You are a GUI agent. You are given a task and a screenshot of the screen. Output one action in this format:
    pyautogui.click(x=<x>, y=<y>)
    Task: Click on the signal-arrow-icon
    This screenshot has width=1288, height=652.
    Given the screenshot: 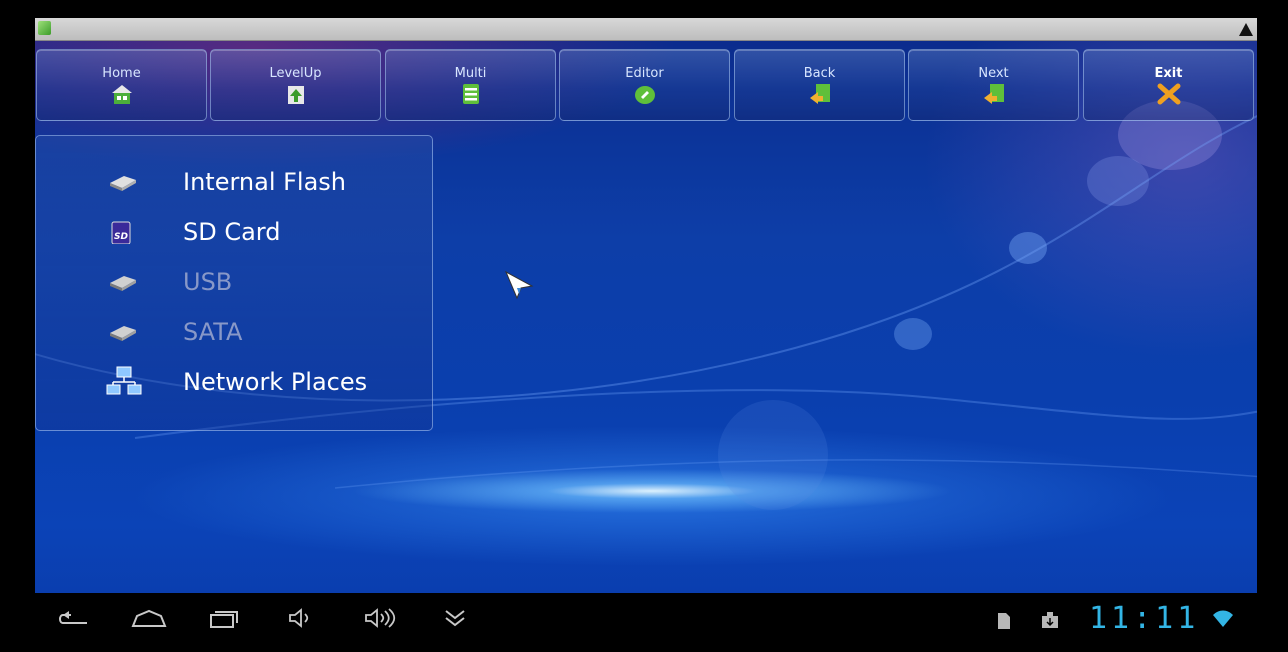 What is the action you would take?
    pyautogui.click(x=1246, y=29)
    